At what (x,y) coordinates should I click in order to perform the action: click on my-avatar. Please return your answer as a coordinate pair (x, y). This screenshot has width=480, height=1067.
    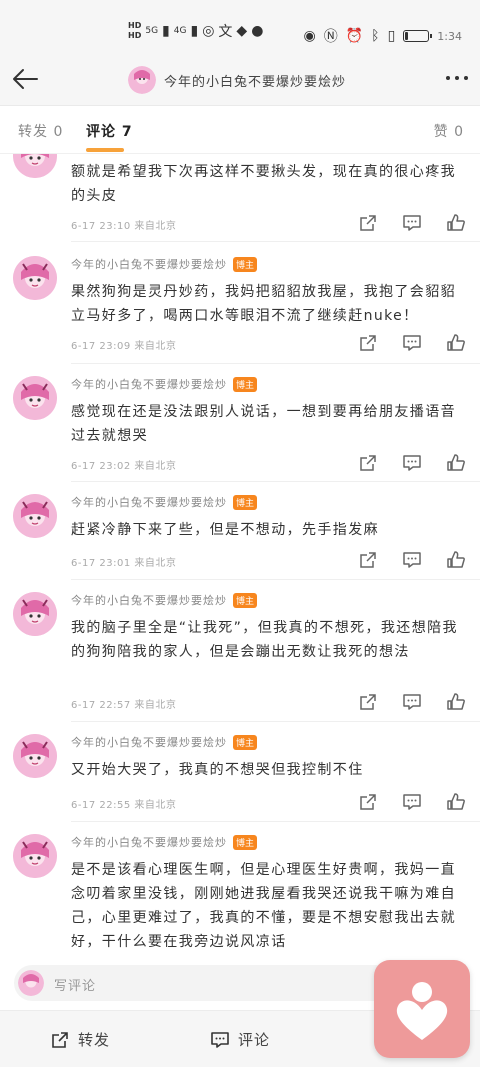
    Looking at the image, I should click on (31, 983).